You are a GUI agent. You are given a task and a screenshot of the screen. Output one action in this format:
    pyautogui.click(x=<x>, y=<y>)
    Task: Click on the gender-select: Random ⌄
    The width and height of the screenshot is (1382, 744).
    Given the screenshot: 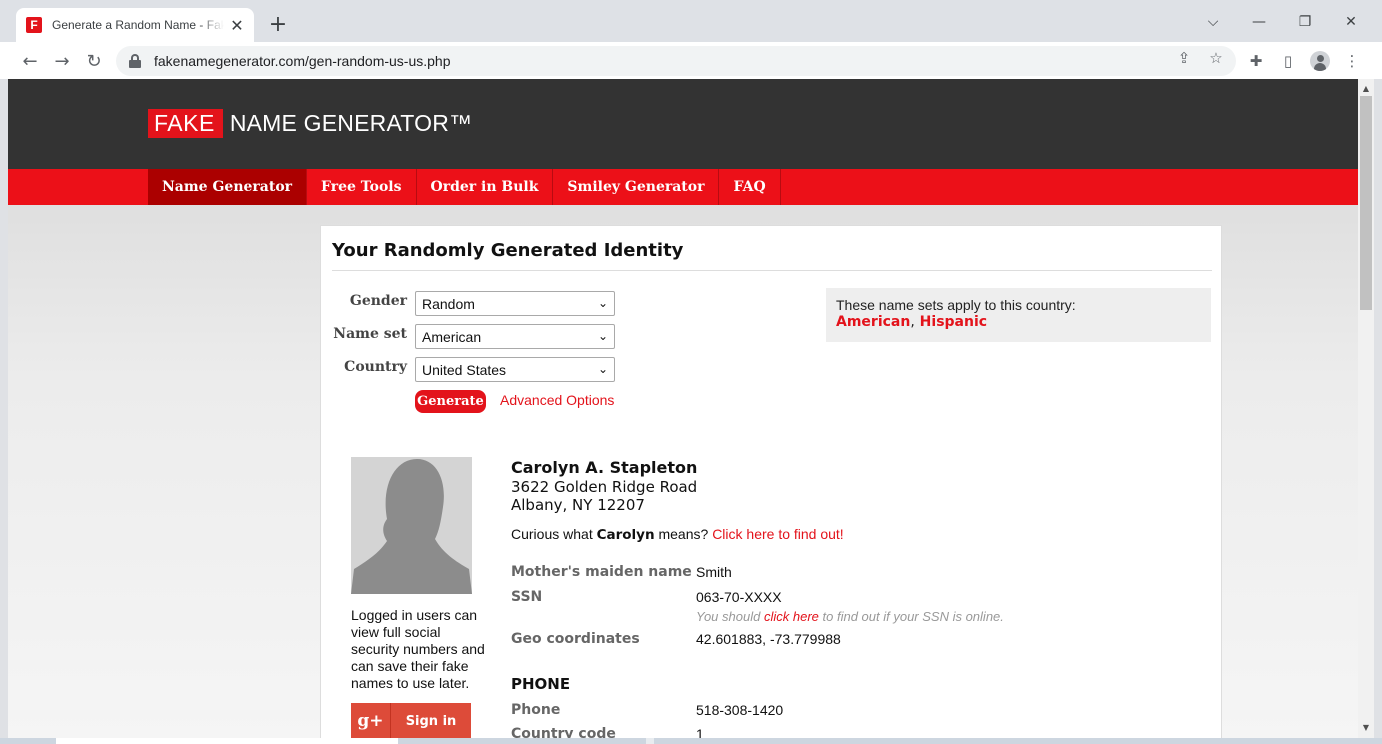 What is the action you would take?
    pyautogui.click(x=515, y=303)
    